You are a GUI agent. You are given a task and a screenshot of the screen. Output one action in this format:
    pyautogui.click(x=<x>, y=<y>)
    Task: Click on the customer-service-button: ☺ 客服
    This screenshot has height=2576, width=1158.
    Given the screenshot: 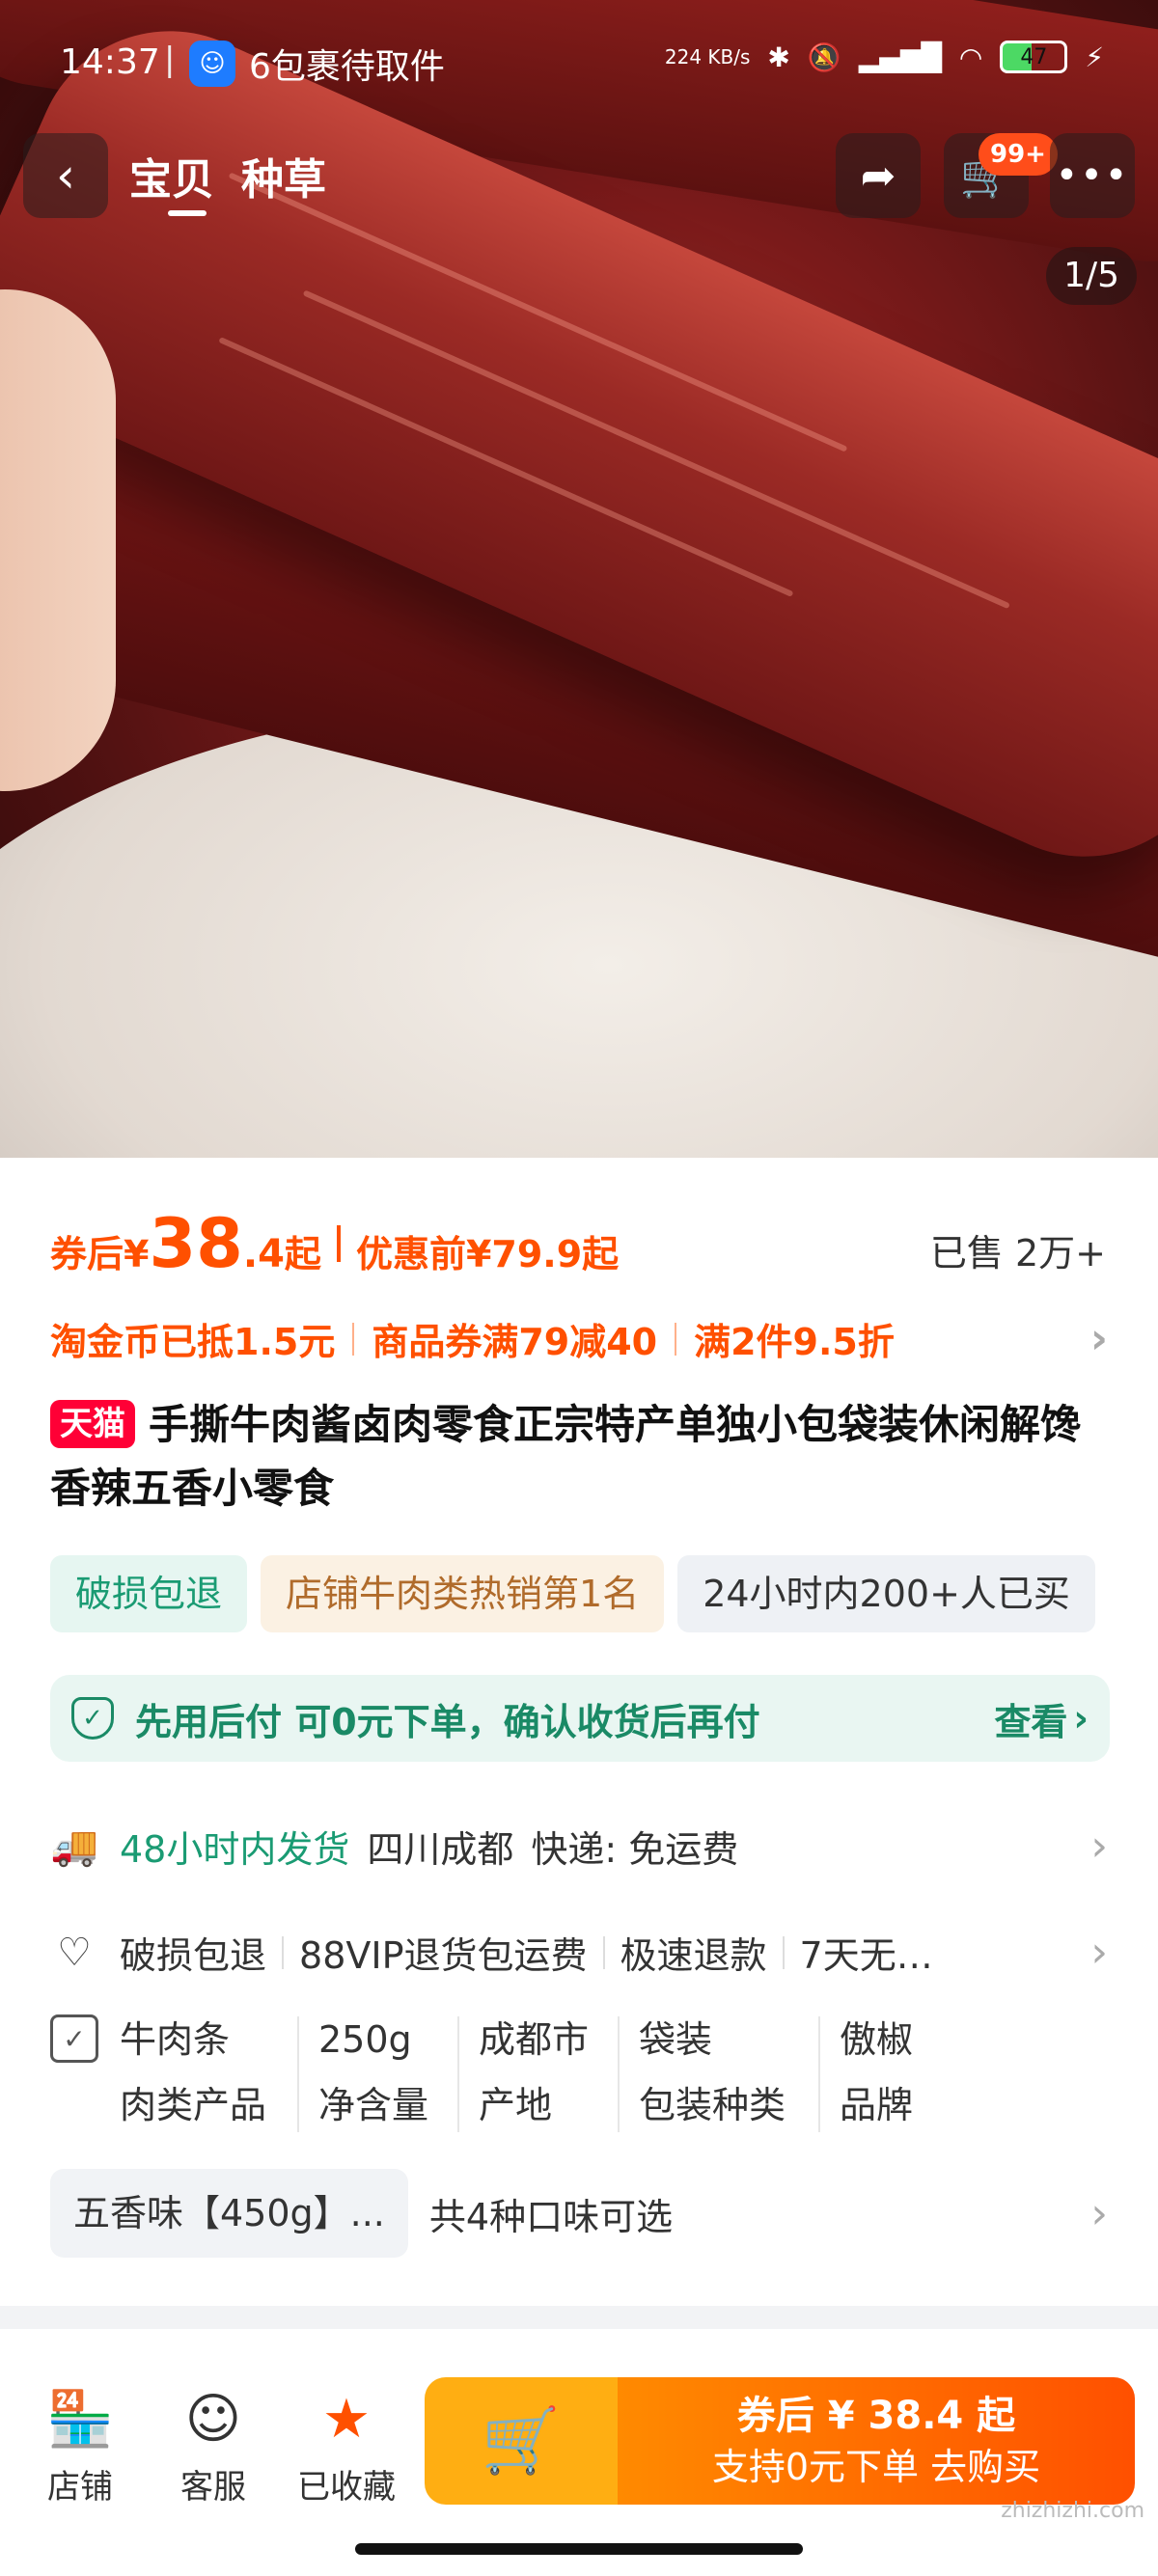 What is the action you would take?
    pyautogui.click(x=213, y=2447)
    